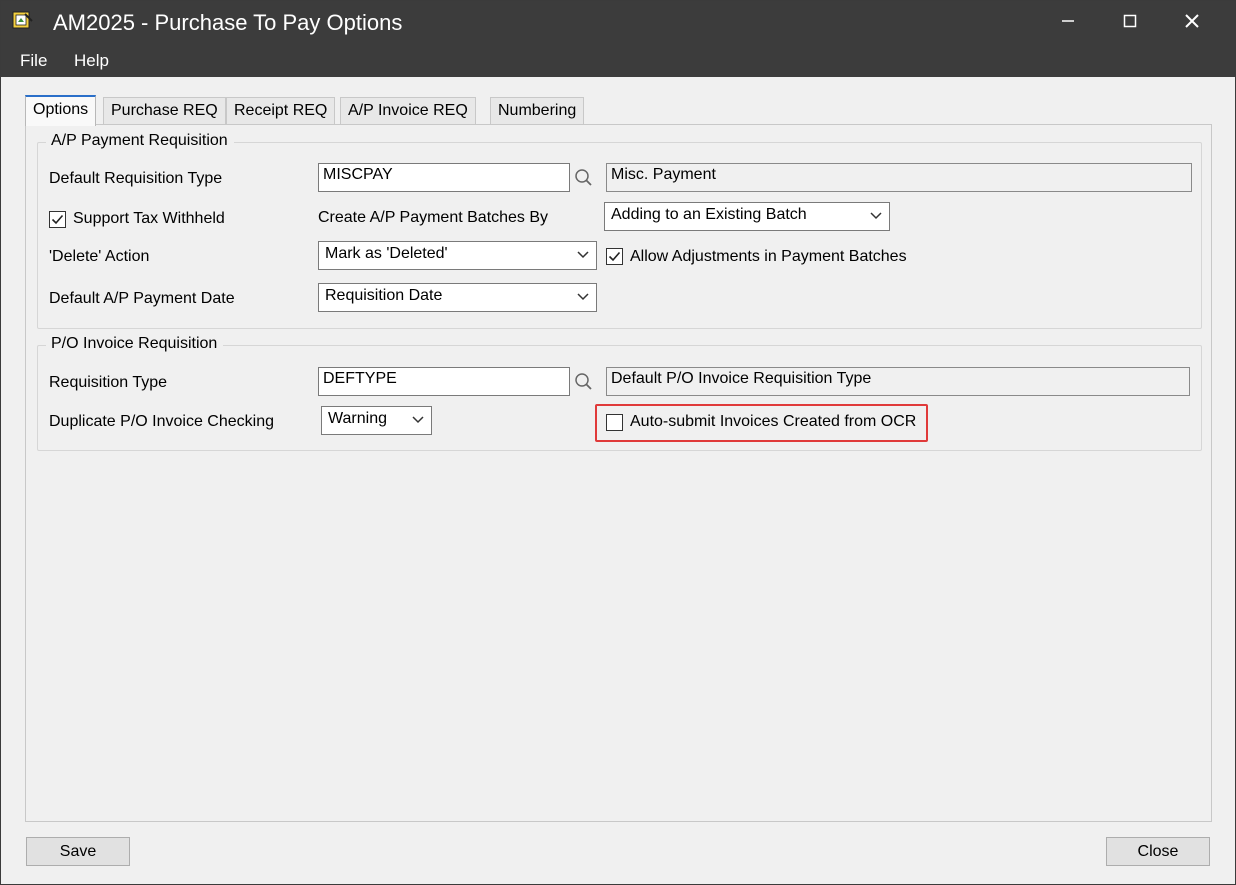 The width and height of the screenshot is (1236, 885). I want to click on po-invoice-legend: P/O Invoice Requisition, so click(135, 344).